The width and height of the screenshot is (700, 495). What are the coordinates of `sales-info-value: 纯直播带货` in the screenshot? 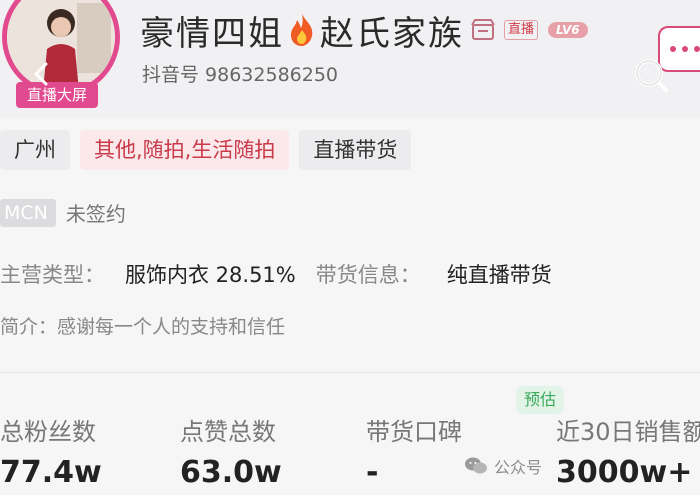 It's located at (499, 275).